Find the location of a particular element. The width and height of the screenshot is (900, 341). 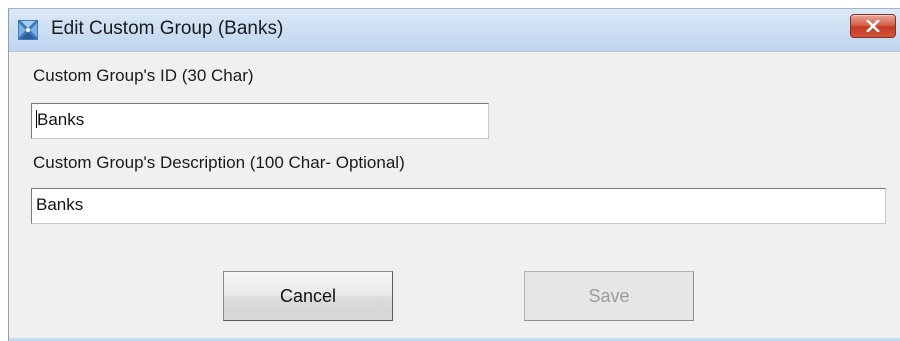

app-icon is located at coordinates (28, 30).